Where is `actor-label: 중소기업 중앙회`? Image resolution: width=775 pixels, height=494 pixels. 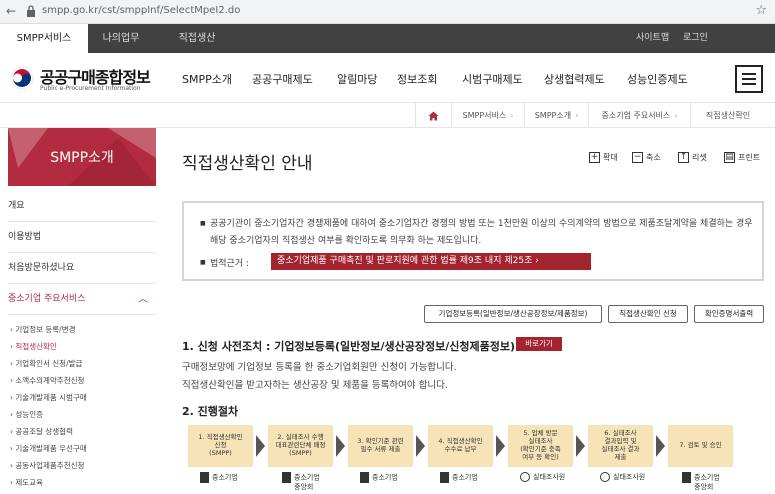 actor-label: 중소기업 중앙회 is located at coordinates (701, 482).